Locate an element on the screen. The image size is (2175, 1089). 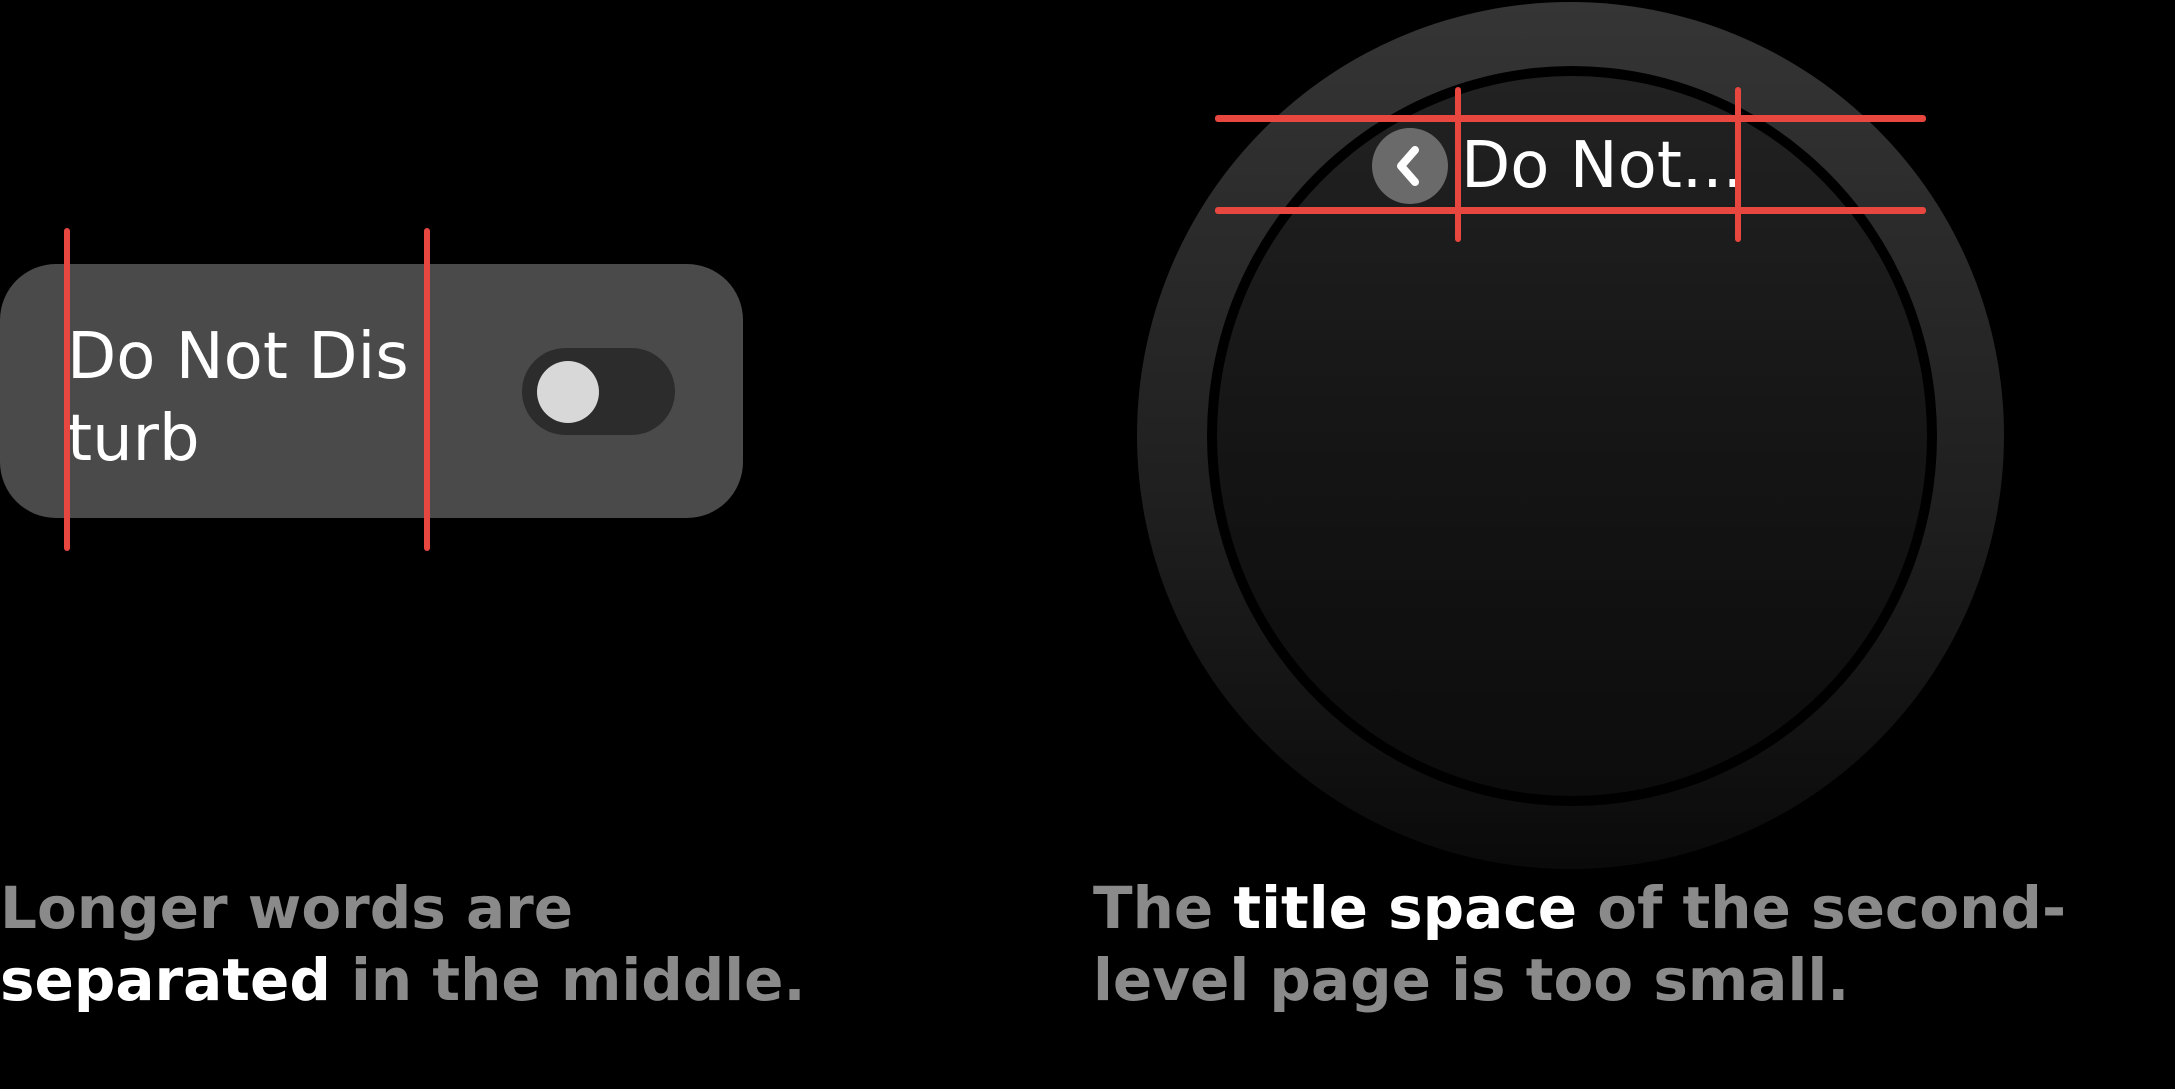
card-label: Do Not Disturb is located at coordinates (238, 398).